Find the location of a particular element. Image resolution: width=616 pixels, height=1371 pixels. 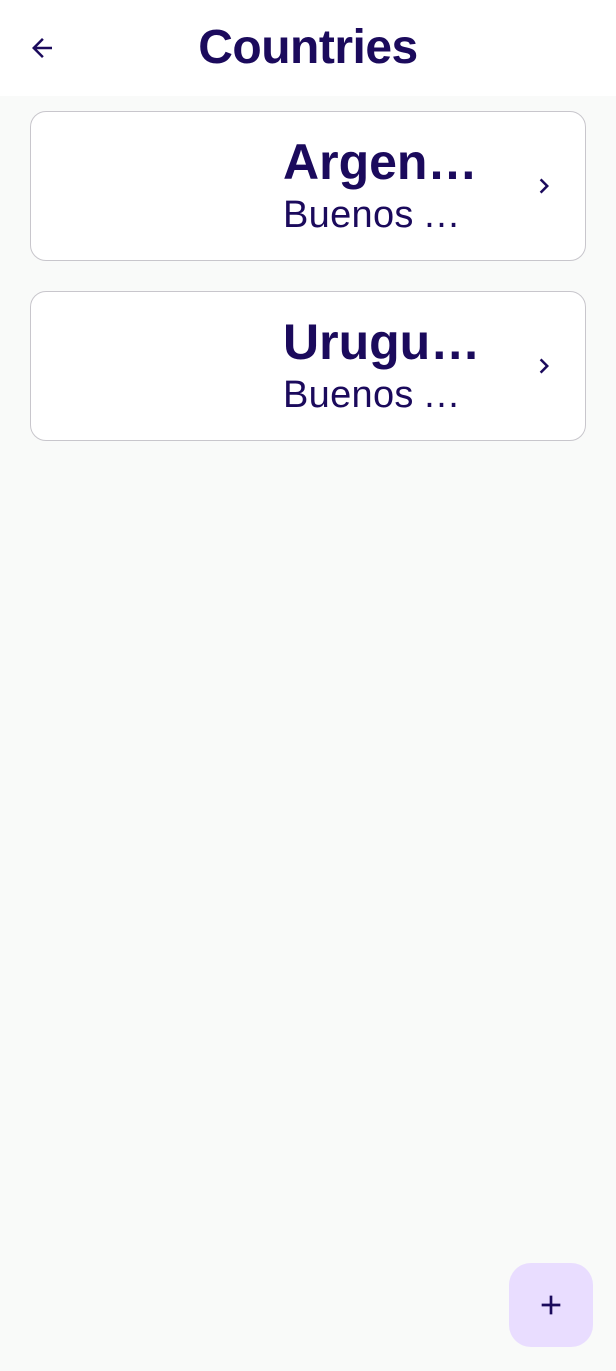

add-country-button is located at coordinates (551, 1305).